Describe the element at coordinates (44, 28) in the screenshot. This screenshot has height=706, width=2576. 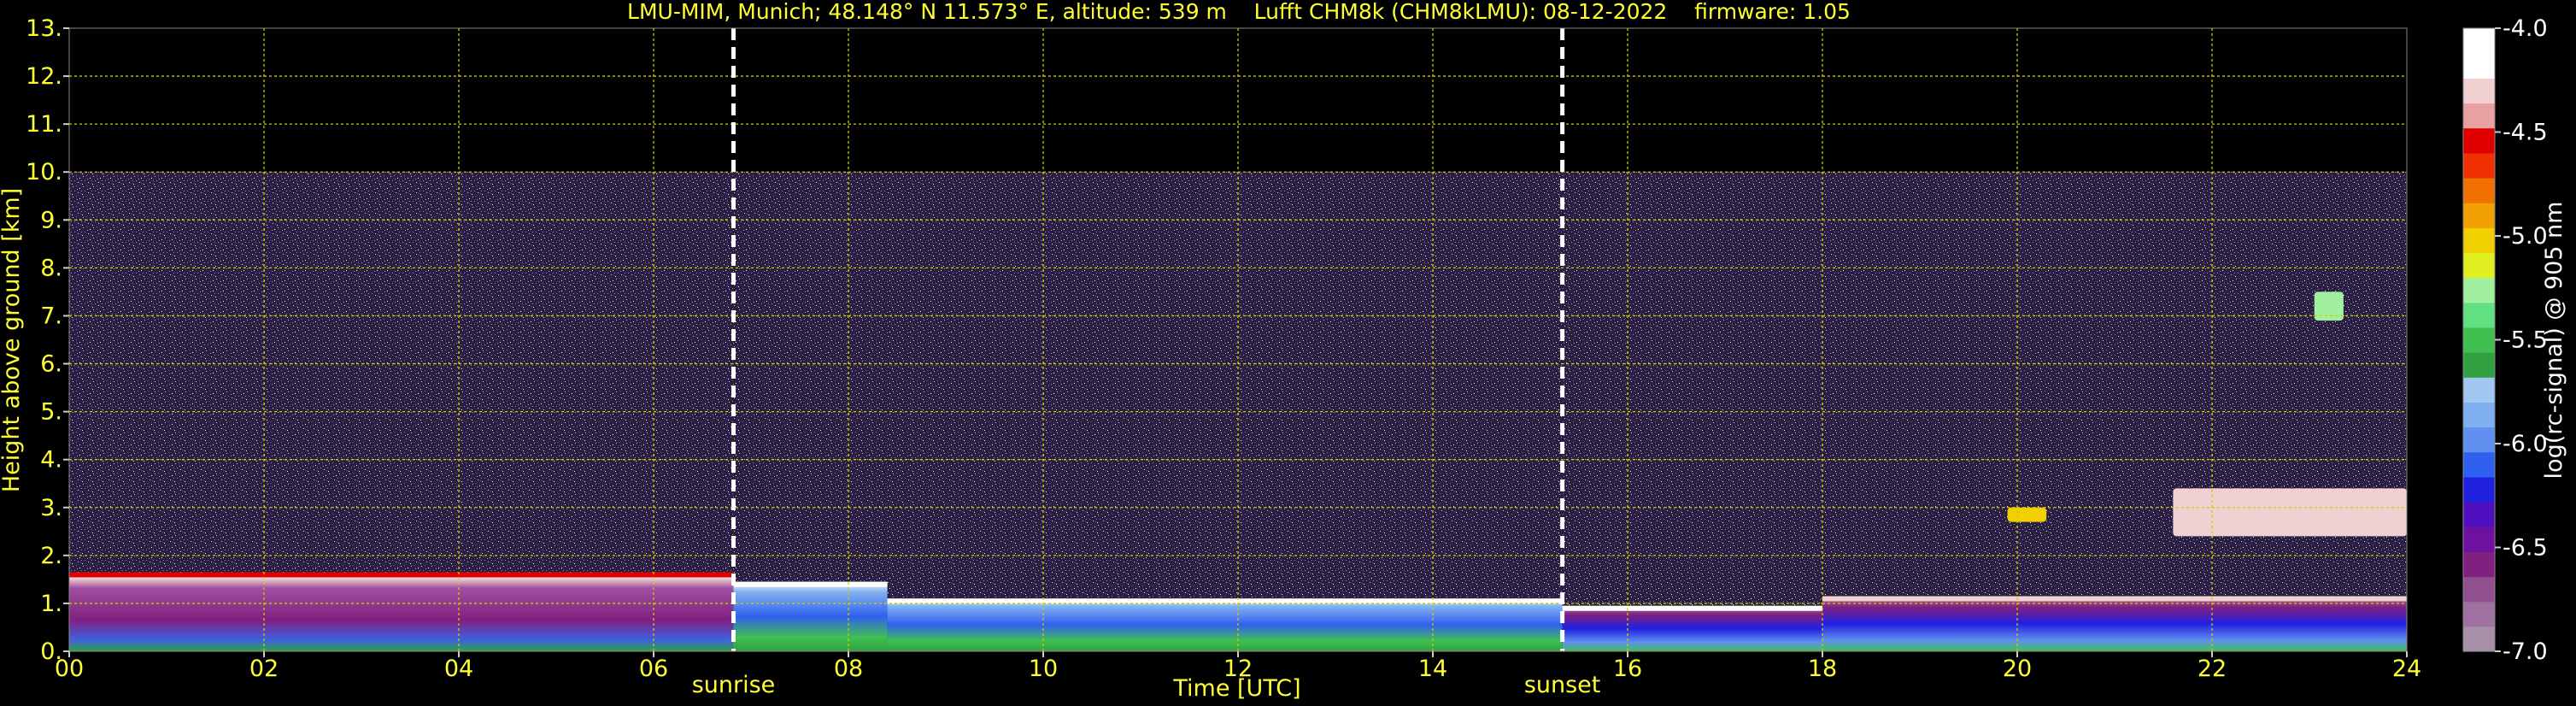
I see `y-tick-label: 13.` at that location.